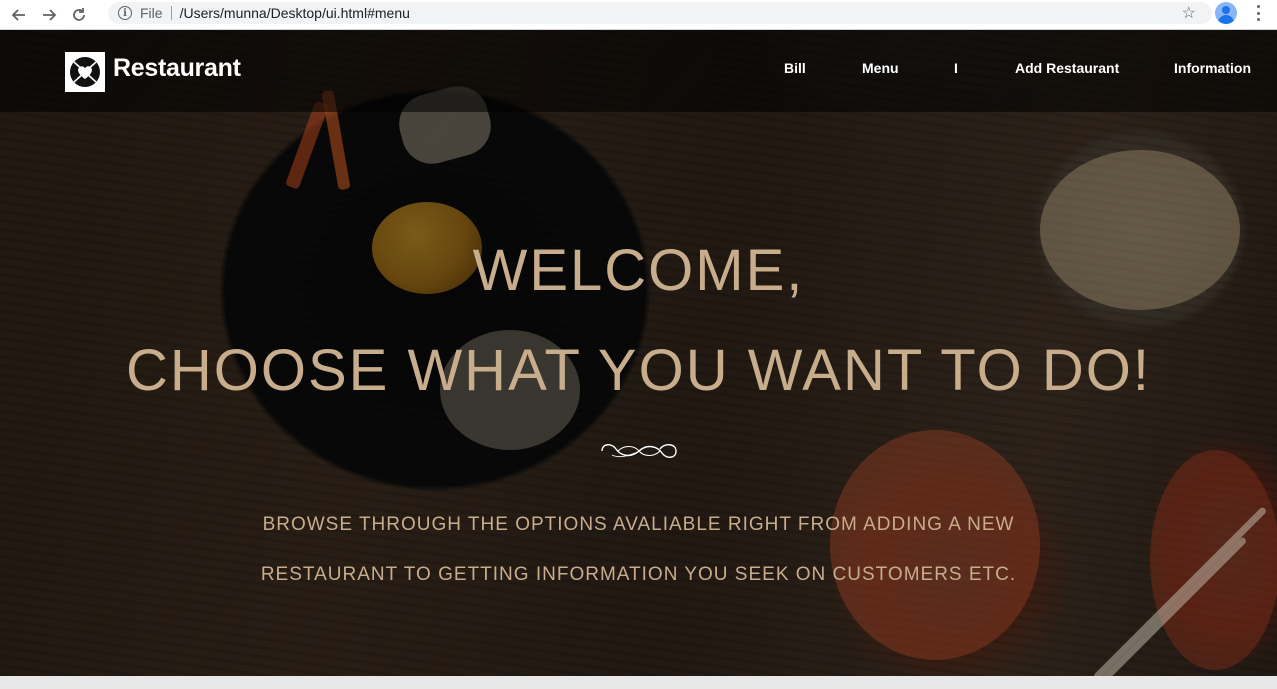 This screenshot has width=1277, height=689. What do you see at coordinates (85, 72) in the screenshot?
I see `restaurant-logo-icon` at bounding box center [85, 72].